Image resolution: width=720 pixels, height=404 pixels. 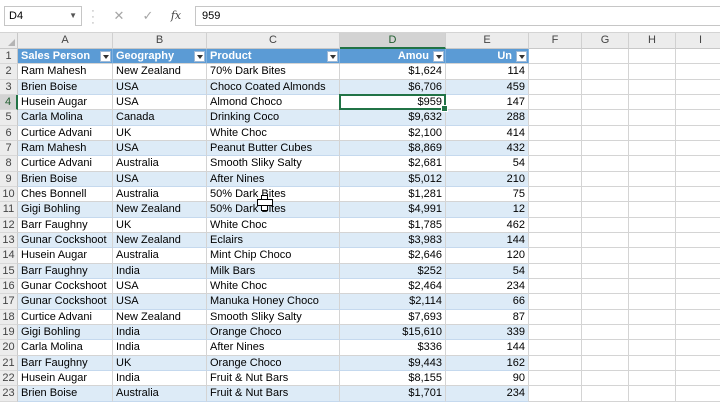 I want to click on cell-b18: New Zealand, so click(x=160, y=317).